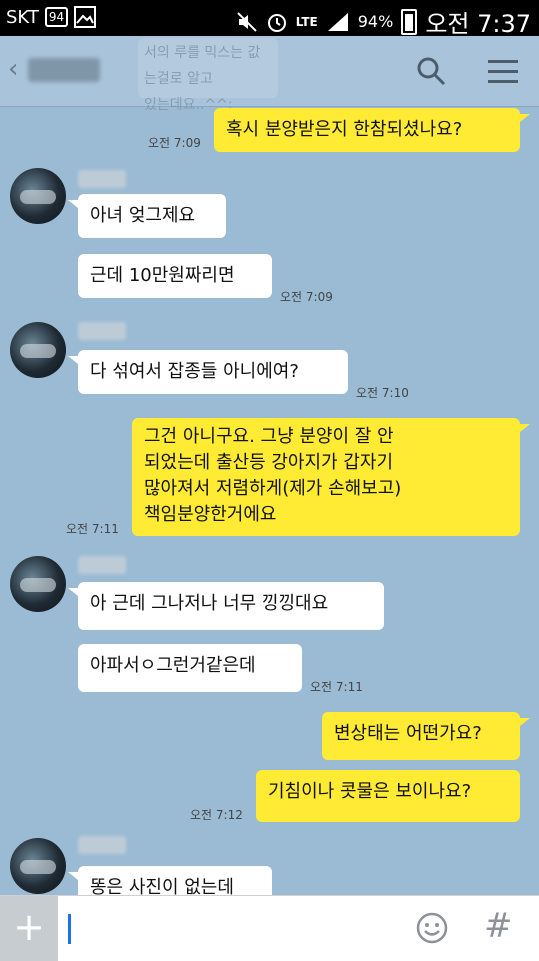  Describe the element at coordinates (152, 216) in the screenshot. I see `incoming-message: 아녀 엊그제요` at that location.